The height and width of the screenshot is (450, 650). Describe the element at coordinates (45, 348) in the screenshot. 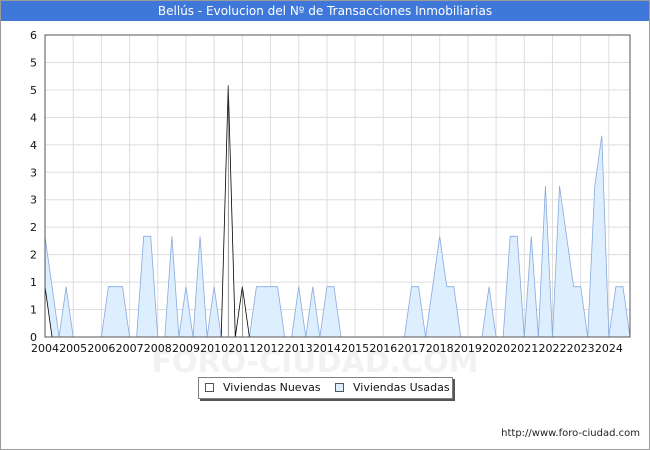

I see `x-tick-label: 2004` at that location.